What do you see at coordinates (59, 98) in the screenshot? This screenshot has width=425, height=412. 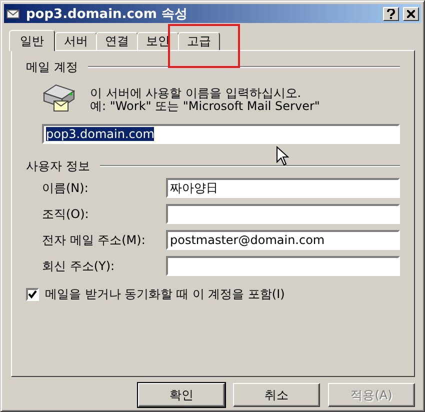 I see `mail-server-icon` at bounding box center [59, 98].